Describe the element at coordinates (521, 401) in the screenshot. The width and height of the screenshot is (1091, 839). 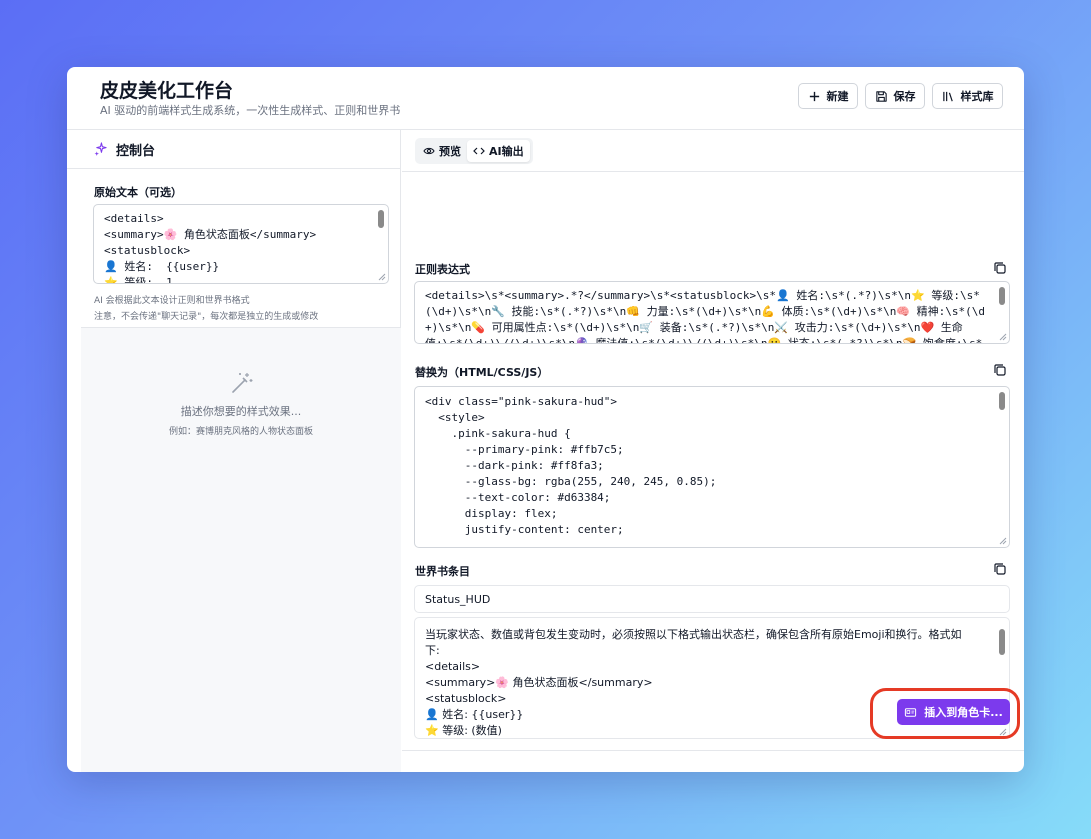
I see `code-line: <div class="pink-sakura-hud">` at that location.